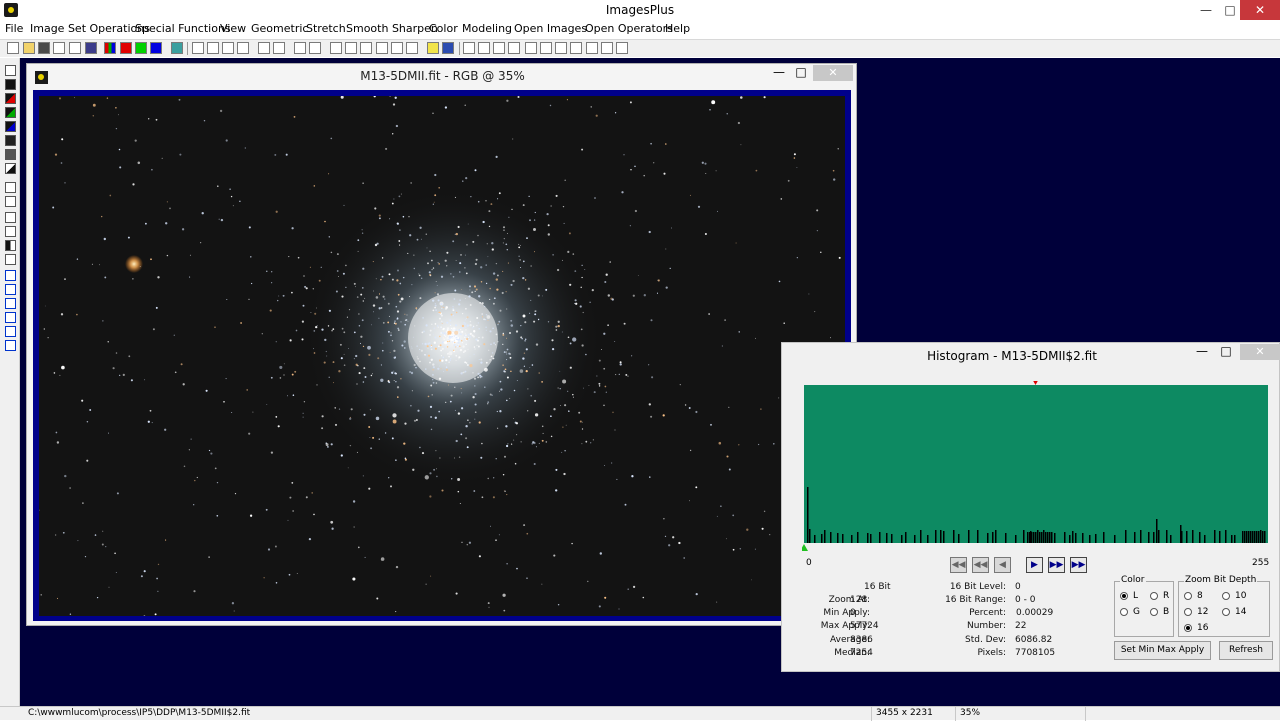 The height and width of the screenshot is (721, 1280). Describe the element at coordinates (90, 28) in the screenshot. I see `menu-image-set-operations: Image Set Operations` at that location.